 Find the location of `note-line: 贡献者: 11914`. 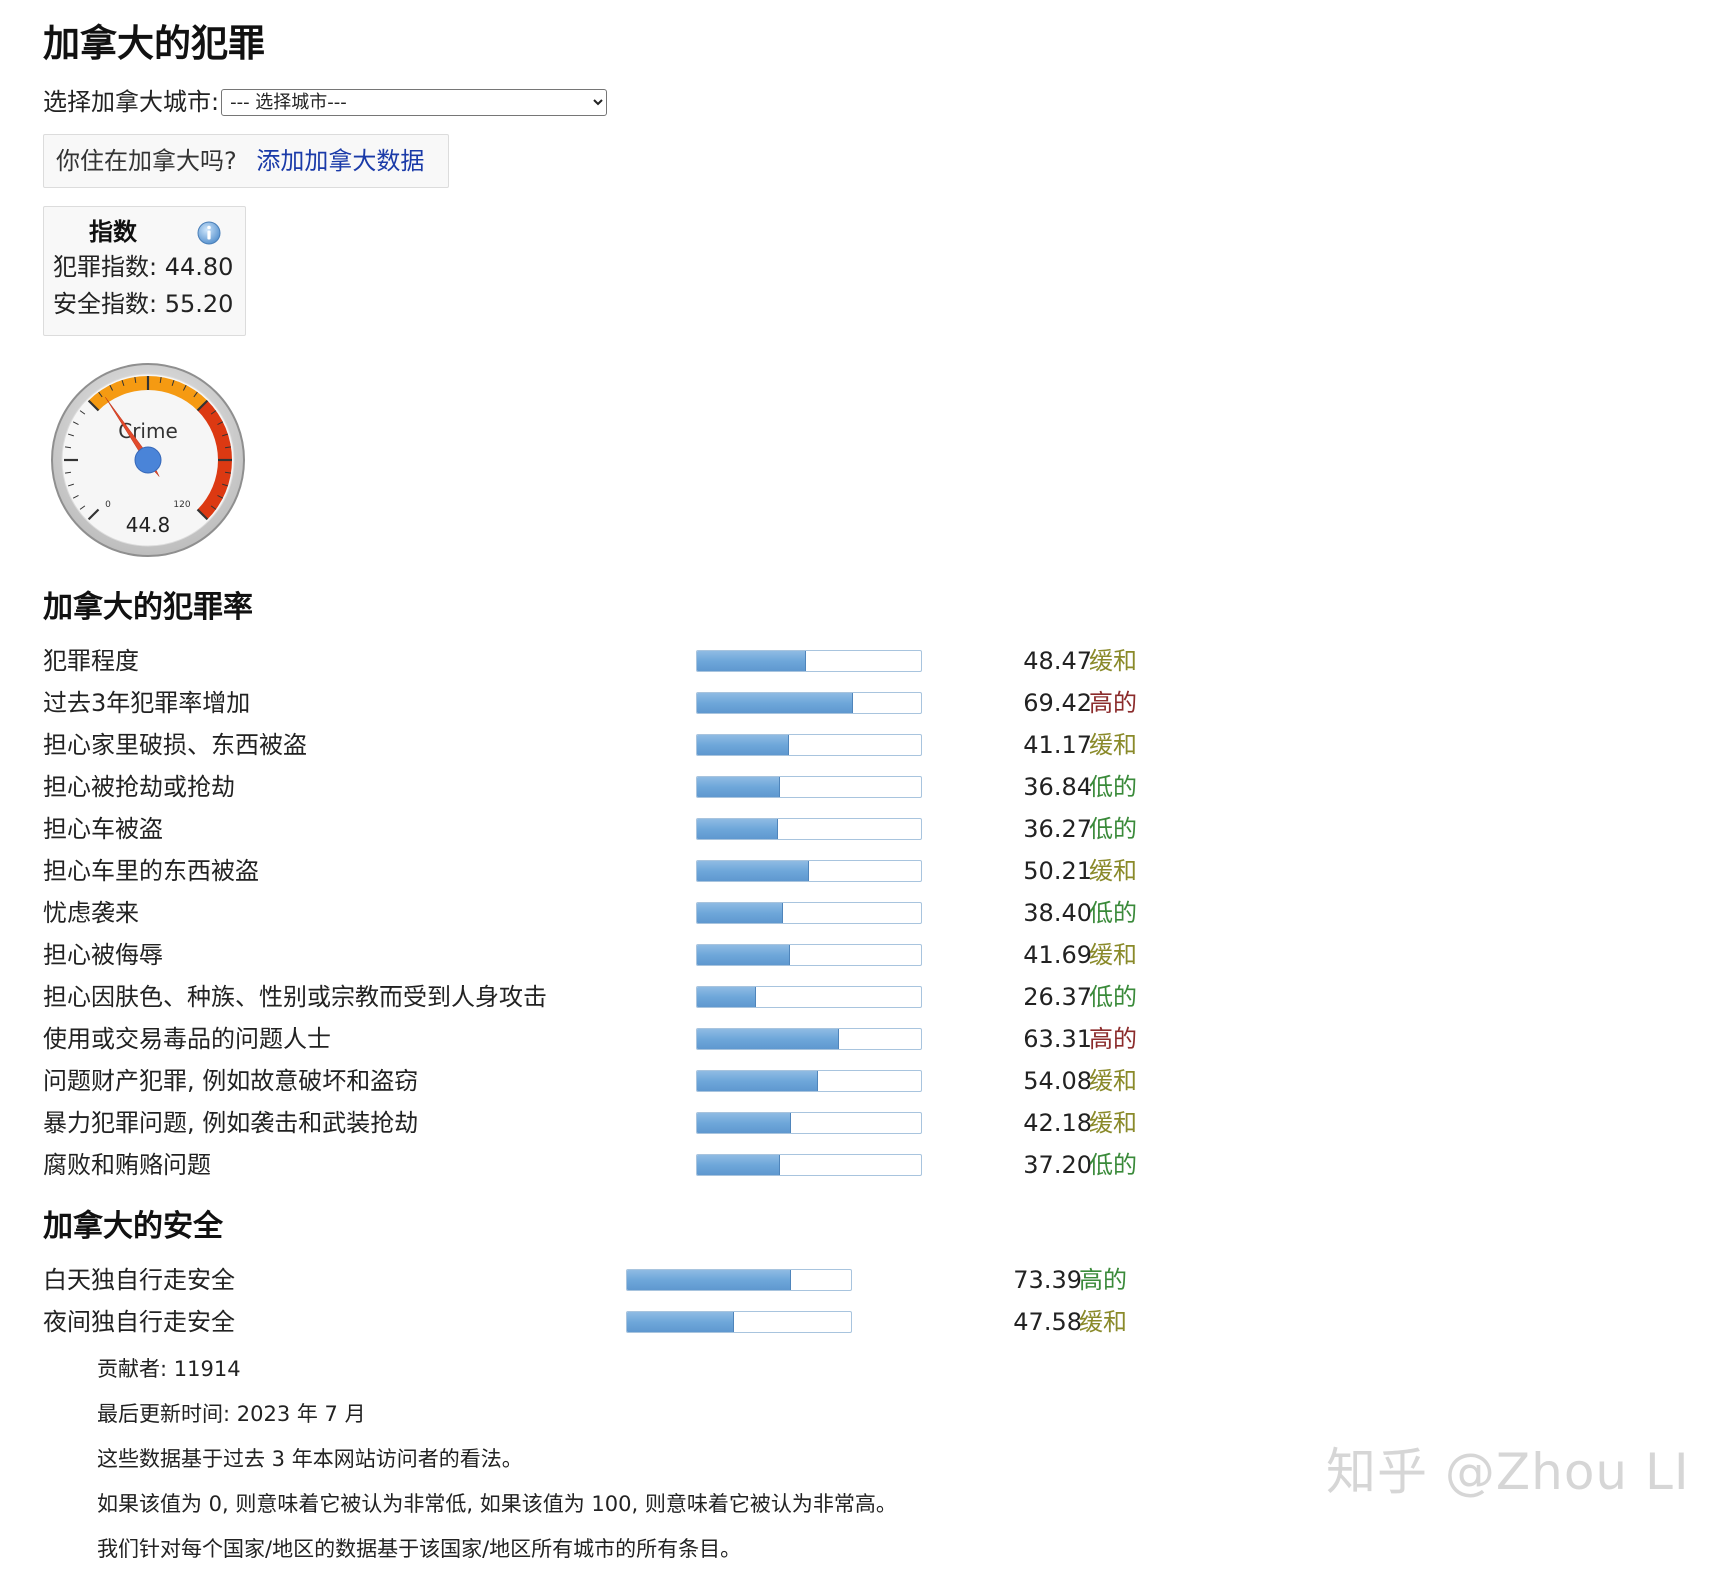

note-line: 贡献者: 11914 is located at coordinates (169, 1369).